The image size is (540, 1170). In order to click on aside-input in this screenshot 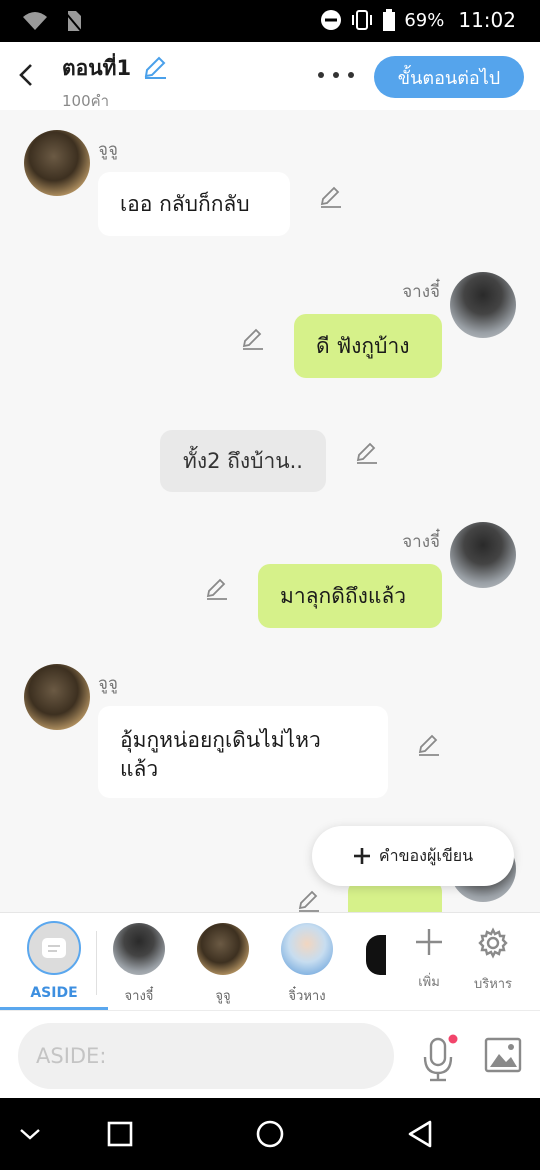, I will do `click(206, 1056)`.